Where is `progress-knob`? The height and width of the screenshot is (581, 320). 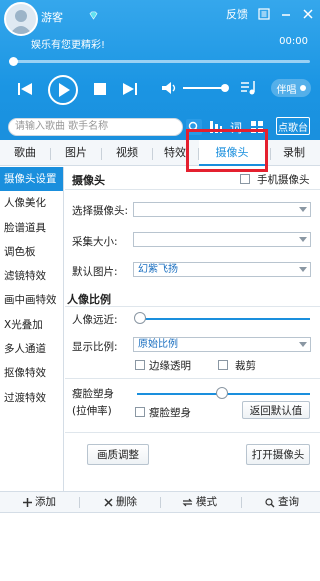
progress-knob is located at coordinates (13, 61).